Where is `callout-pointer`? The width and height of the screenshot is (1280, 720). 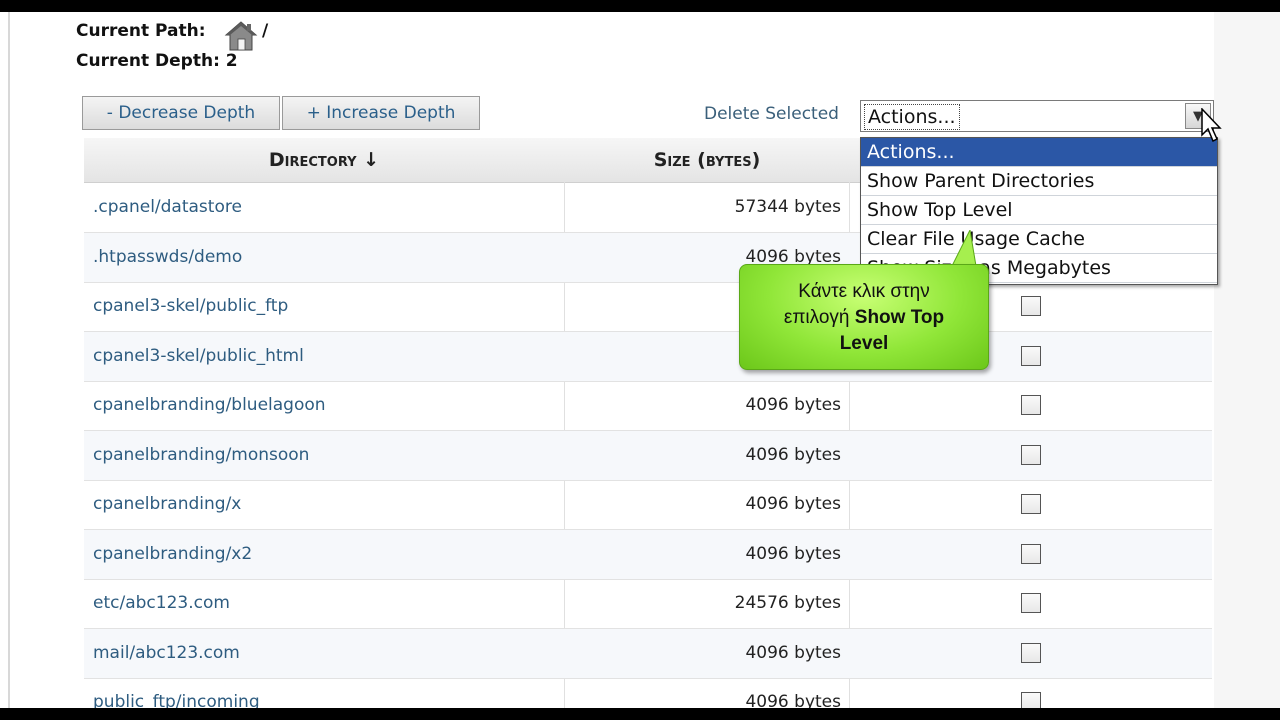 callout-pointer is located at coordinates (964, 248).